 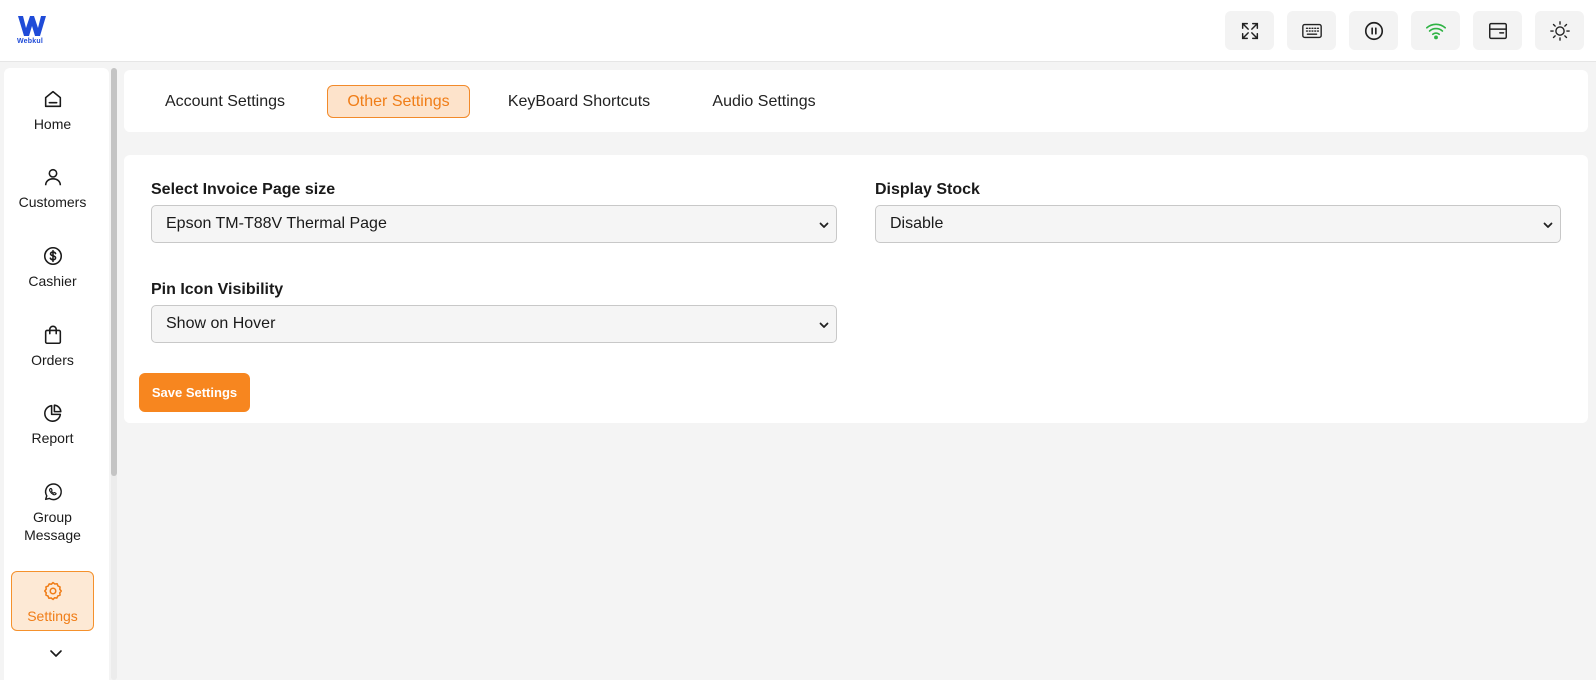 I want to click on tab-other-settings: Other Settings, so click(x=398, y=101).